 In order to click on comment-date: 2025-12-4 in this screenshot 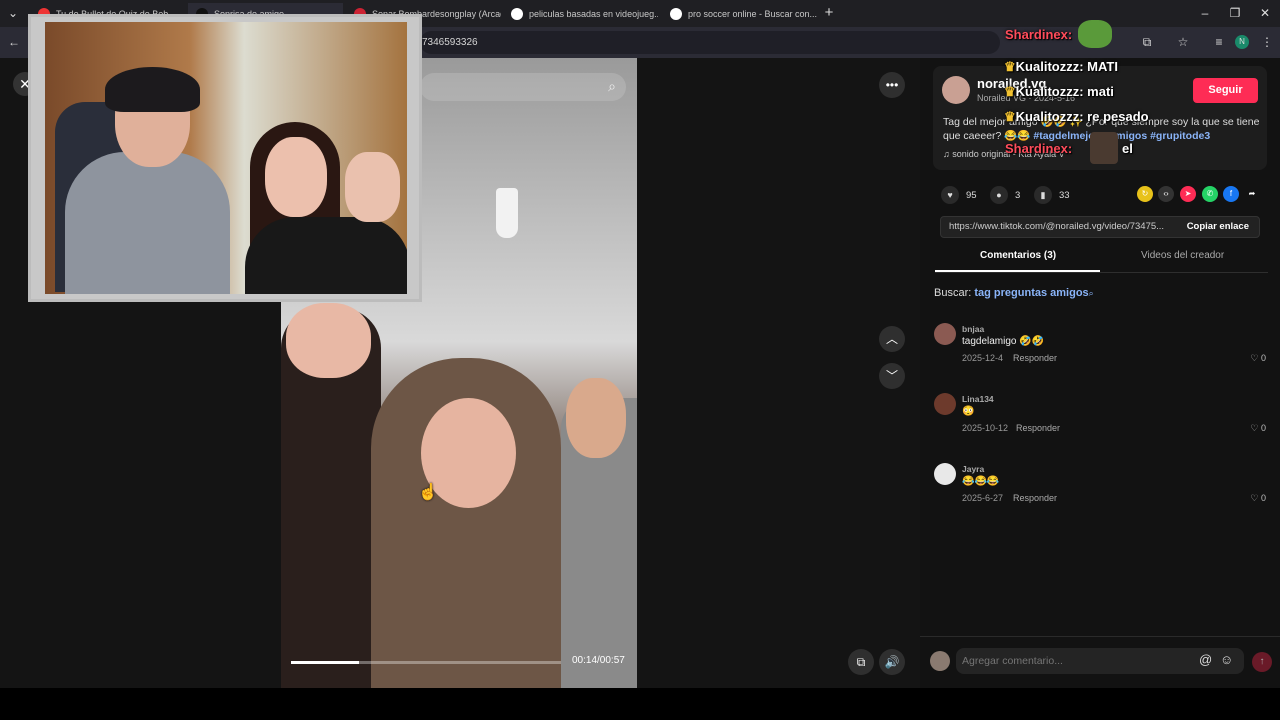, I will do `click(983, 358)`.